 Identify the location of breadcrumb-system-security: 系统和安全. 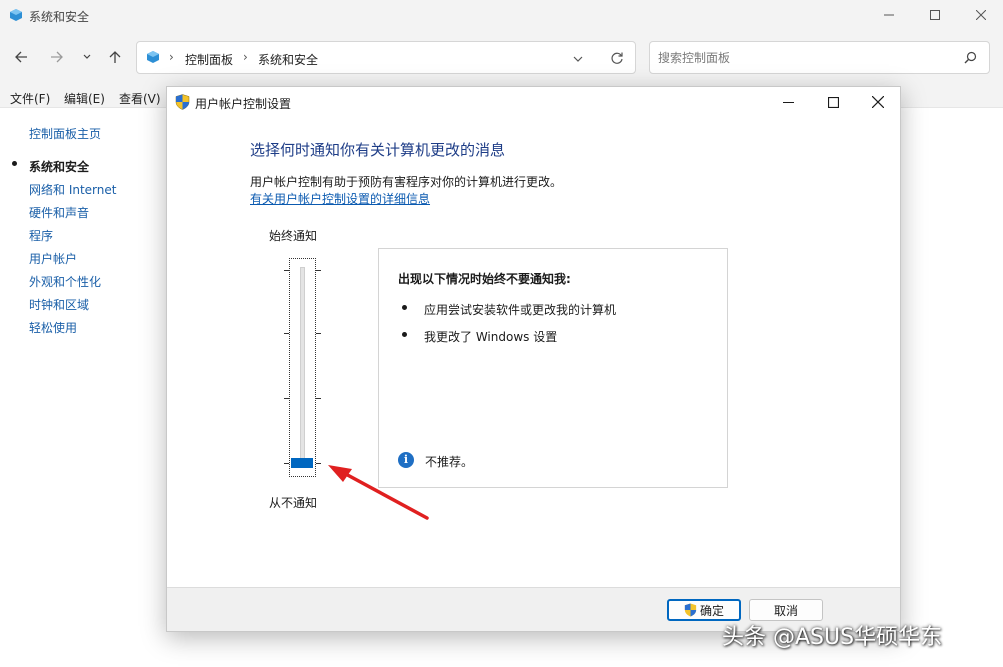
(288, 59).